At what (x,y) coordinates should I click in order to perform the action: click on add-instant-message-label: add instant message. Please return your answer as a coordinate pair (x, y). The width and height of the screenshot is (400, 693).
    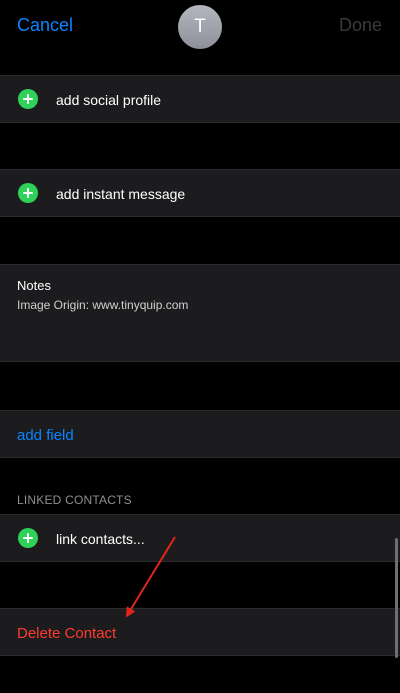
    Looking at the image, I should click on (121, 194).